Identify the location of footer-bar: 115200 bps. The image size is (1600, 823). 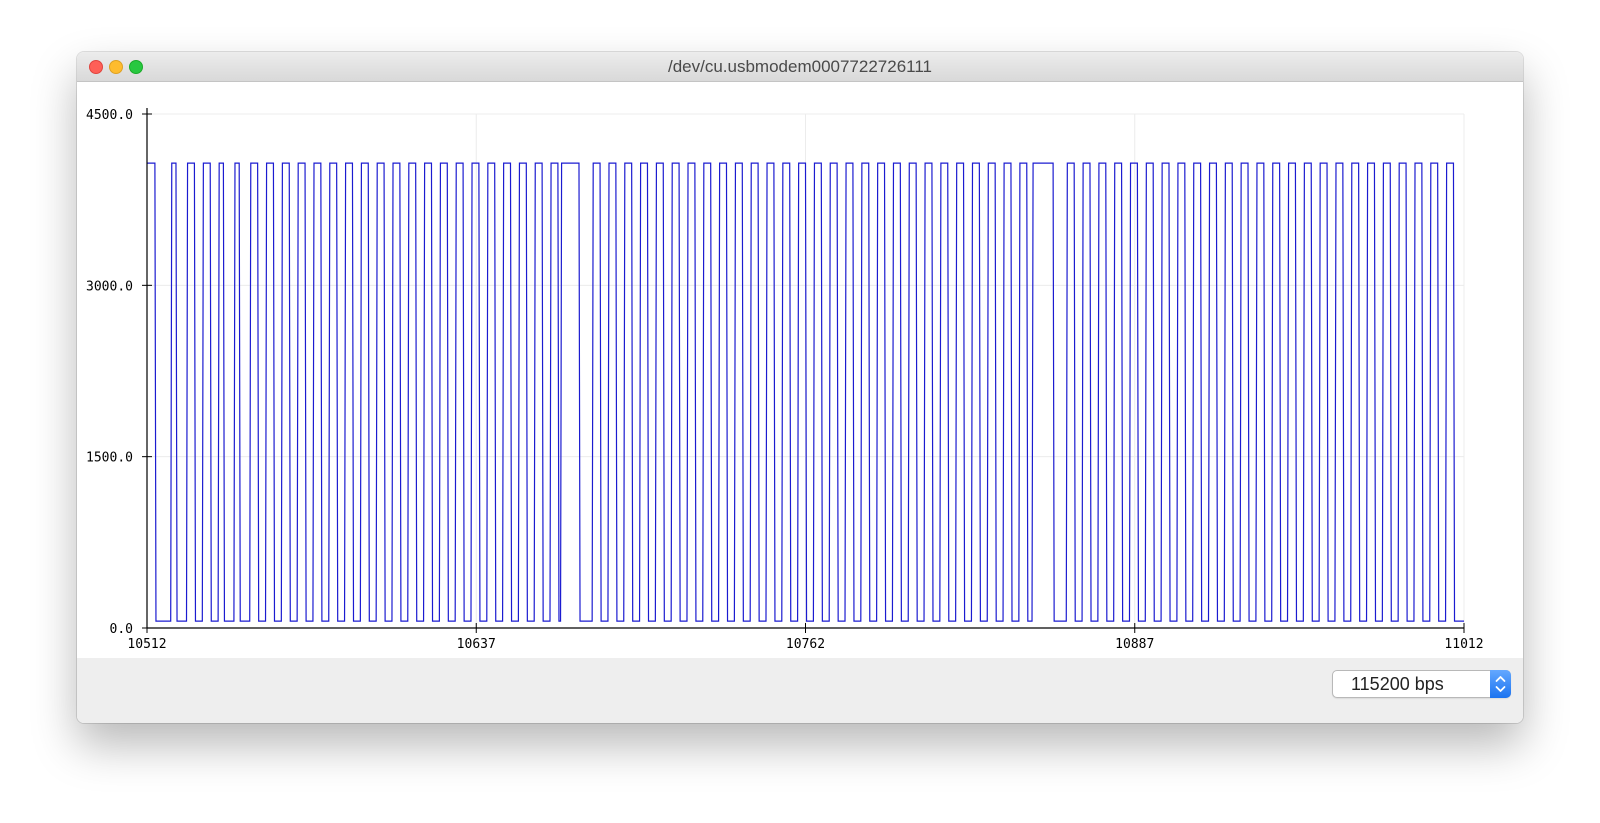
(800, 690).